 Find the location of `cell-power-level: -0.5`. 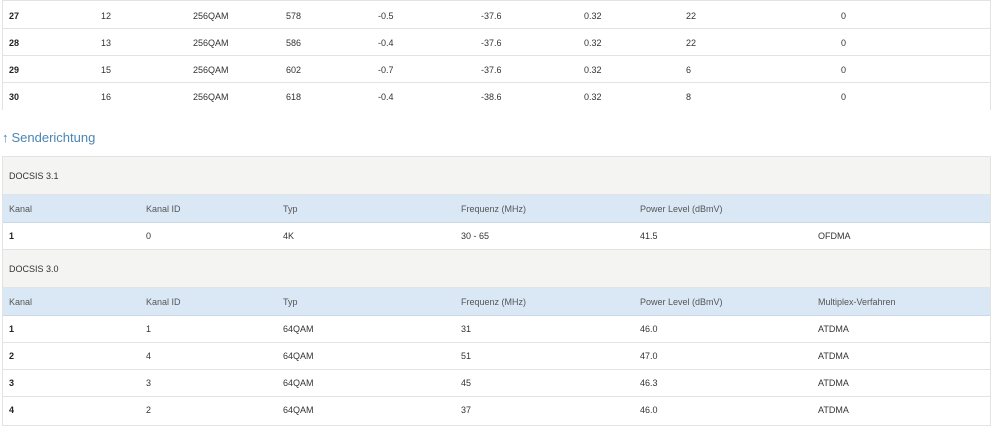

cell-power-level: -0.5 is located at coordinates (386, 16).